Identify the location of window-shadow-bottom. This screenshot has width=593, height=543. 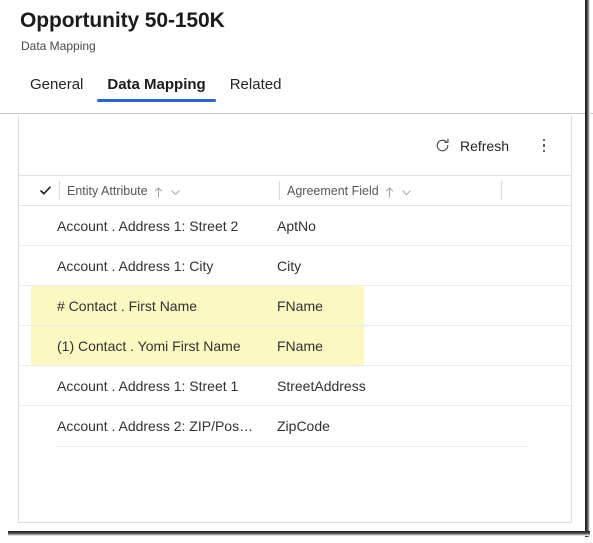
(299, 533).